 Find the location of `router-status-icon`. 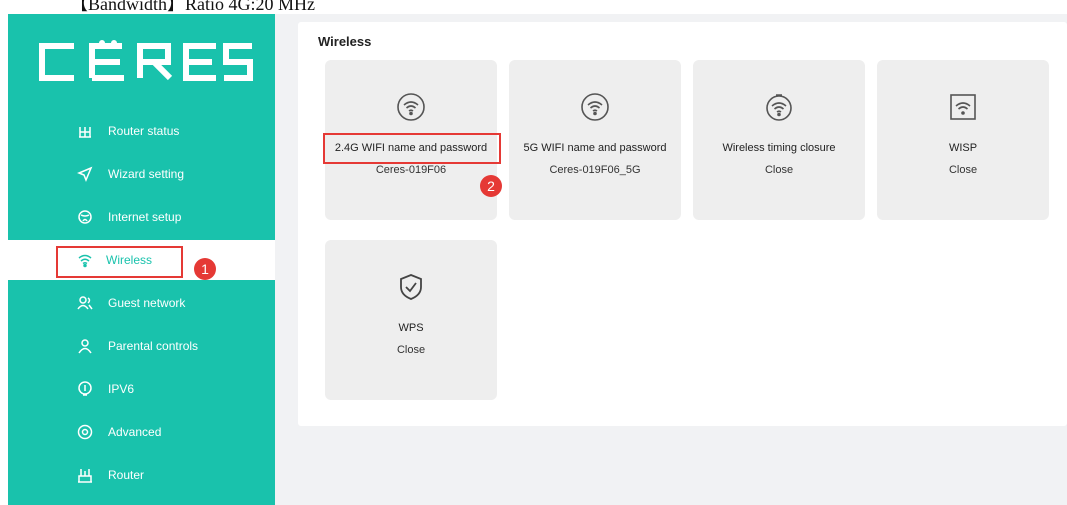

router-status-icon is located at coordinates (85, 131).